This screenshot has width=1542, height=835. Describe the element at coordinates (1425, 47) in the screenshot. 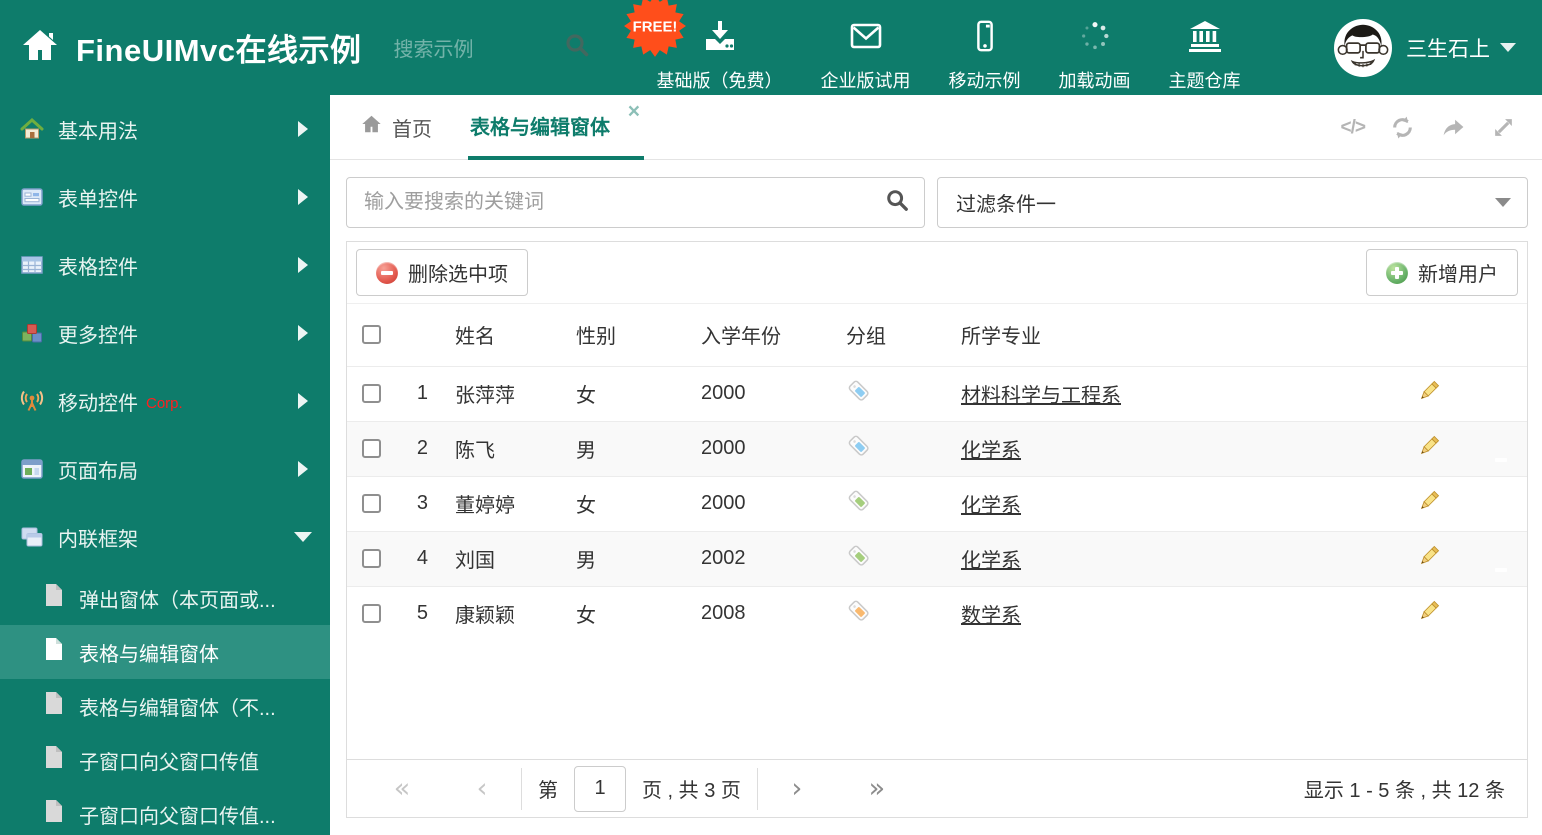

I see `user-menu: 三生石上` at that location.